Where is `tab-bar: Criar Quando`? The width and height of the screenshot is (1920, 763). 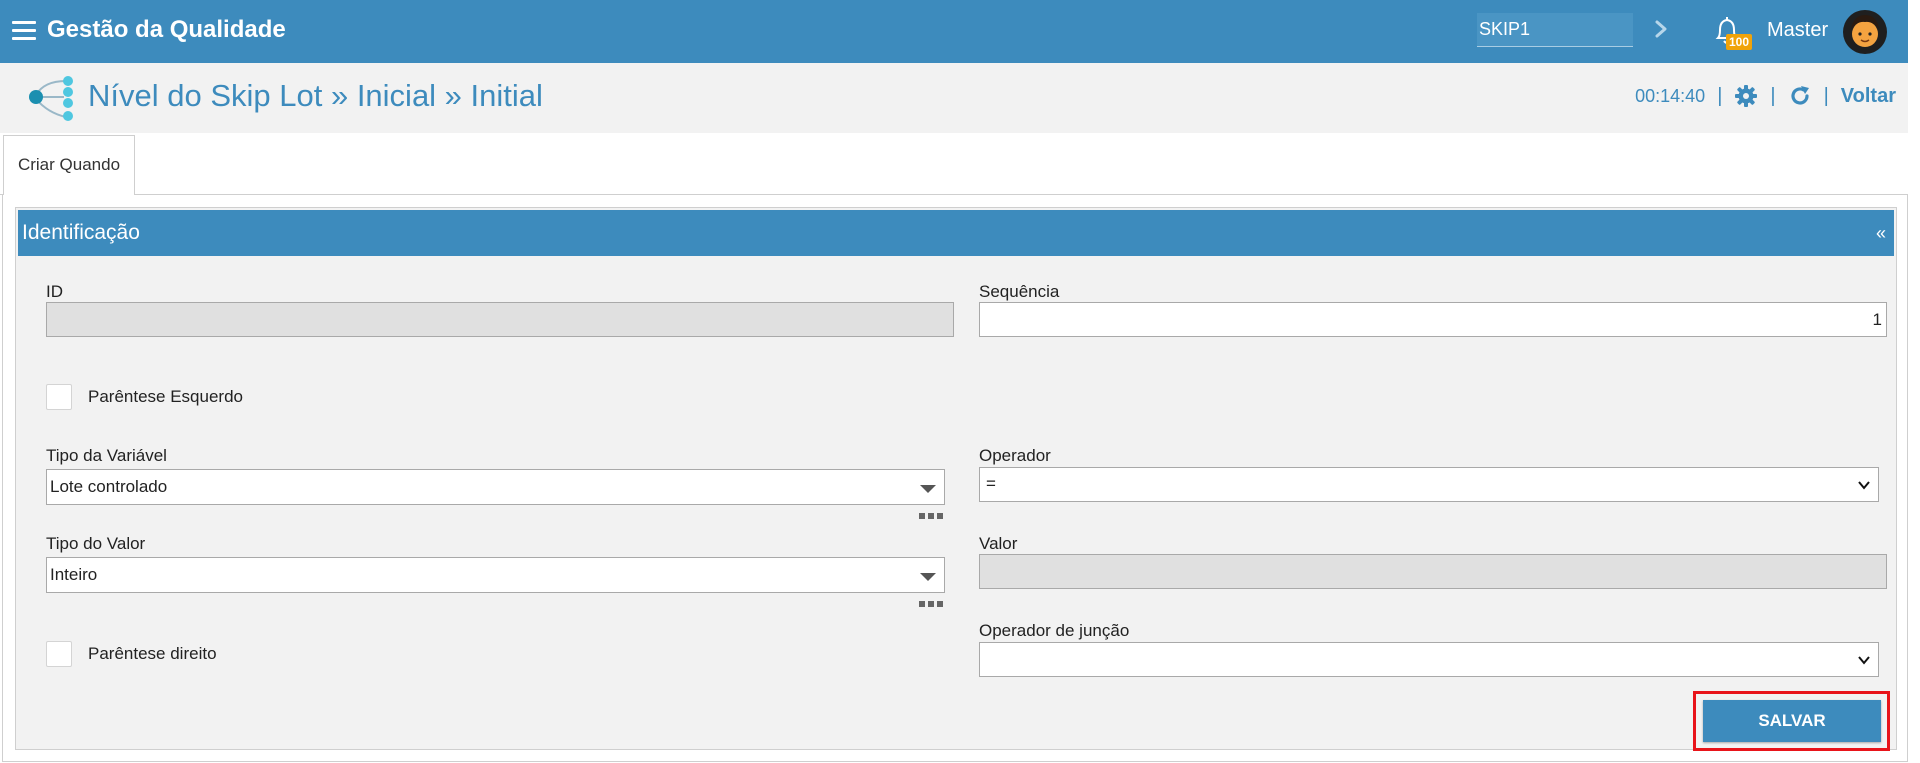 tab-bar: Criar Quando is located at coordinates (954, 164).